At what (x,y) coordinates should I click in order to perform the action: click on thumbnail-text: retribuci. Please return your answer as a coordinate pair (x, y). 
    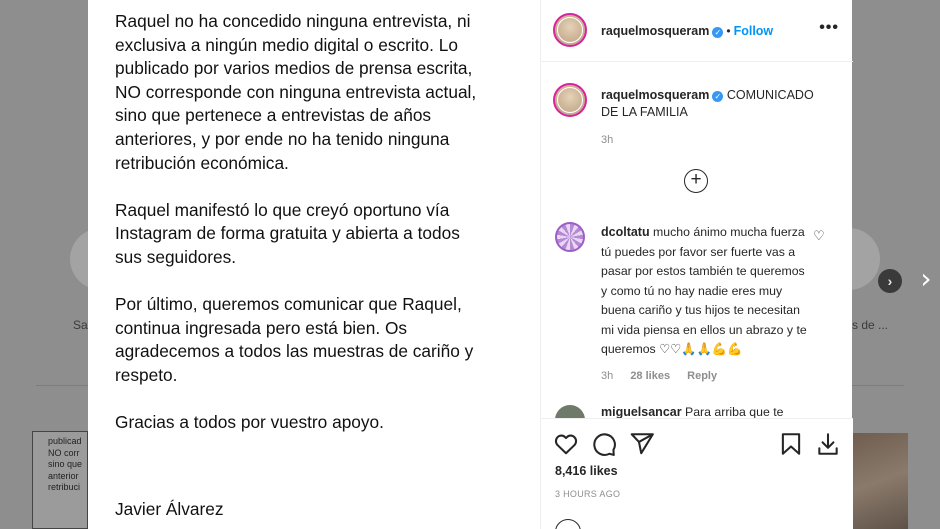
    Looking at the image, I should click on (64, 487).